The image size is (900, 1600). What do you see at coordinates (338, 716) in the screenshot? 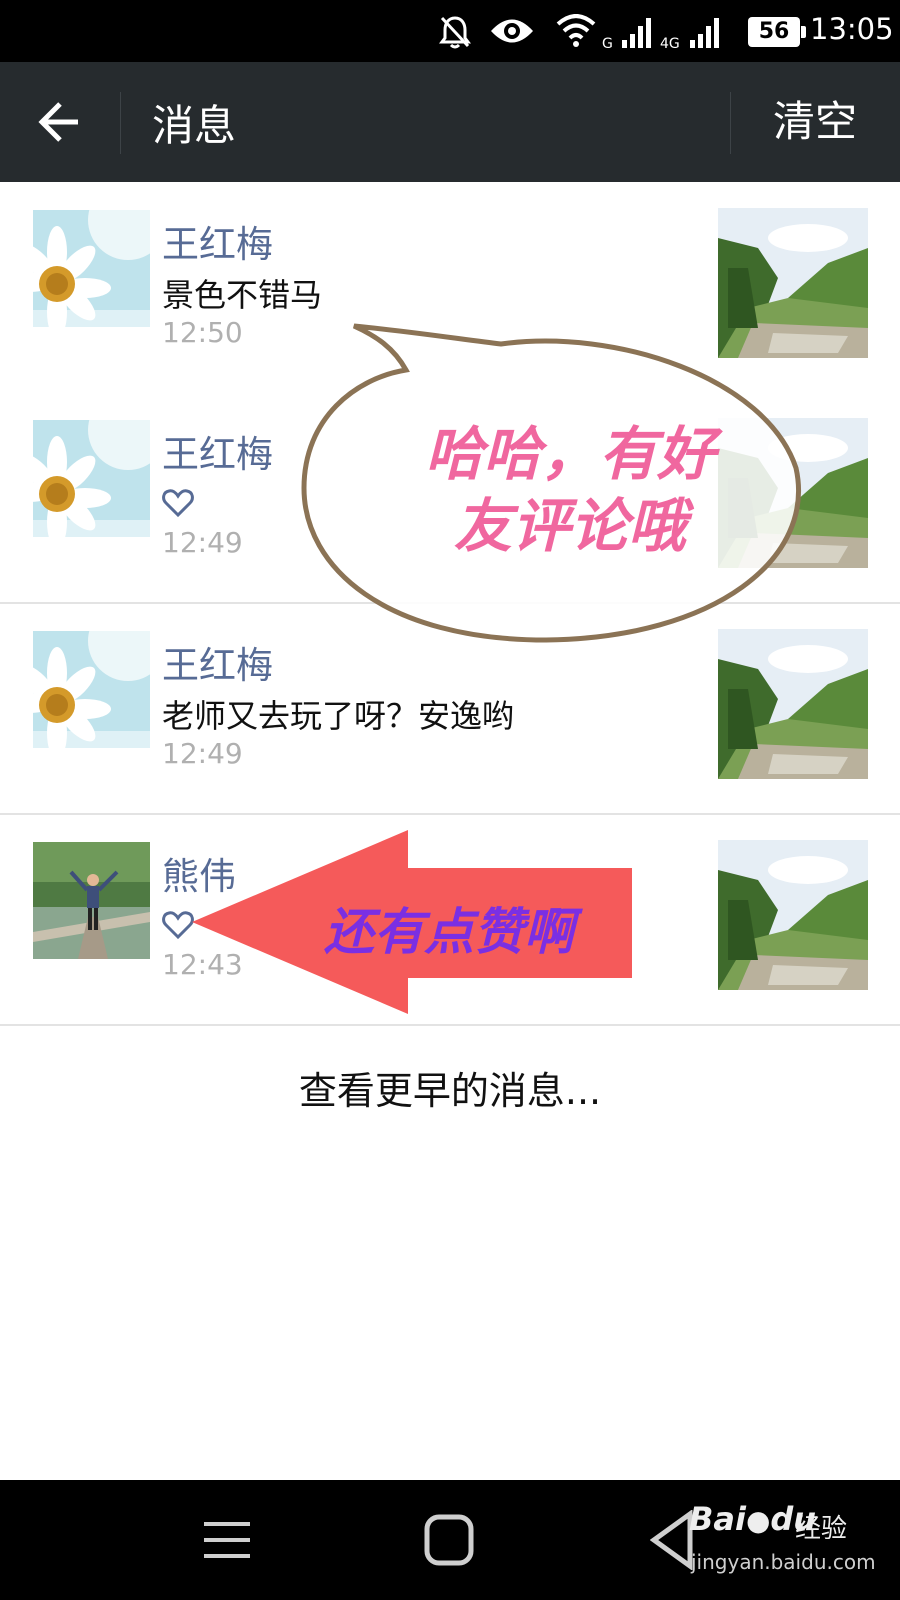
I see `comment-text: 老师又去玩了呀？安逸哟` at bounding box center [338, 716].